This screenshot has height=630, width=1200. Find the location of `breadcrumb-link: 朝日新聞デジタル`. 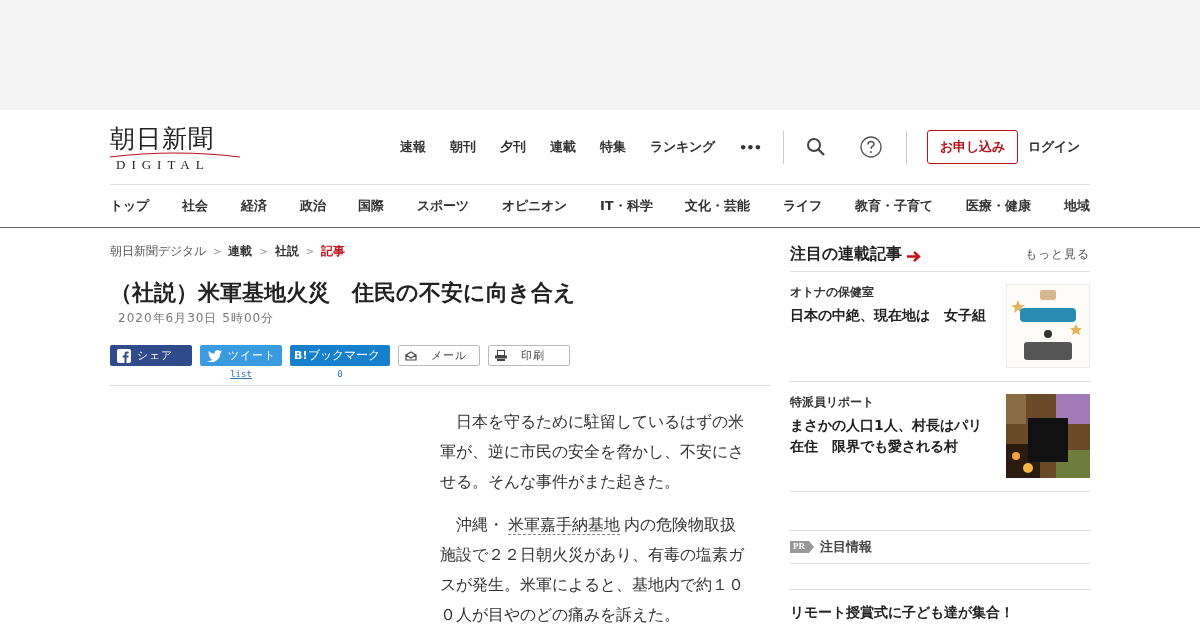

breadcrumb-link: 朝日新聞デジタル is located at coordinates (158, 251).